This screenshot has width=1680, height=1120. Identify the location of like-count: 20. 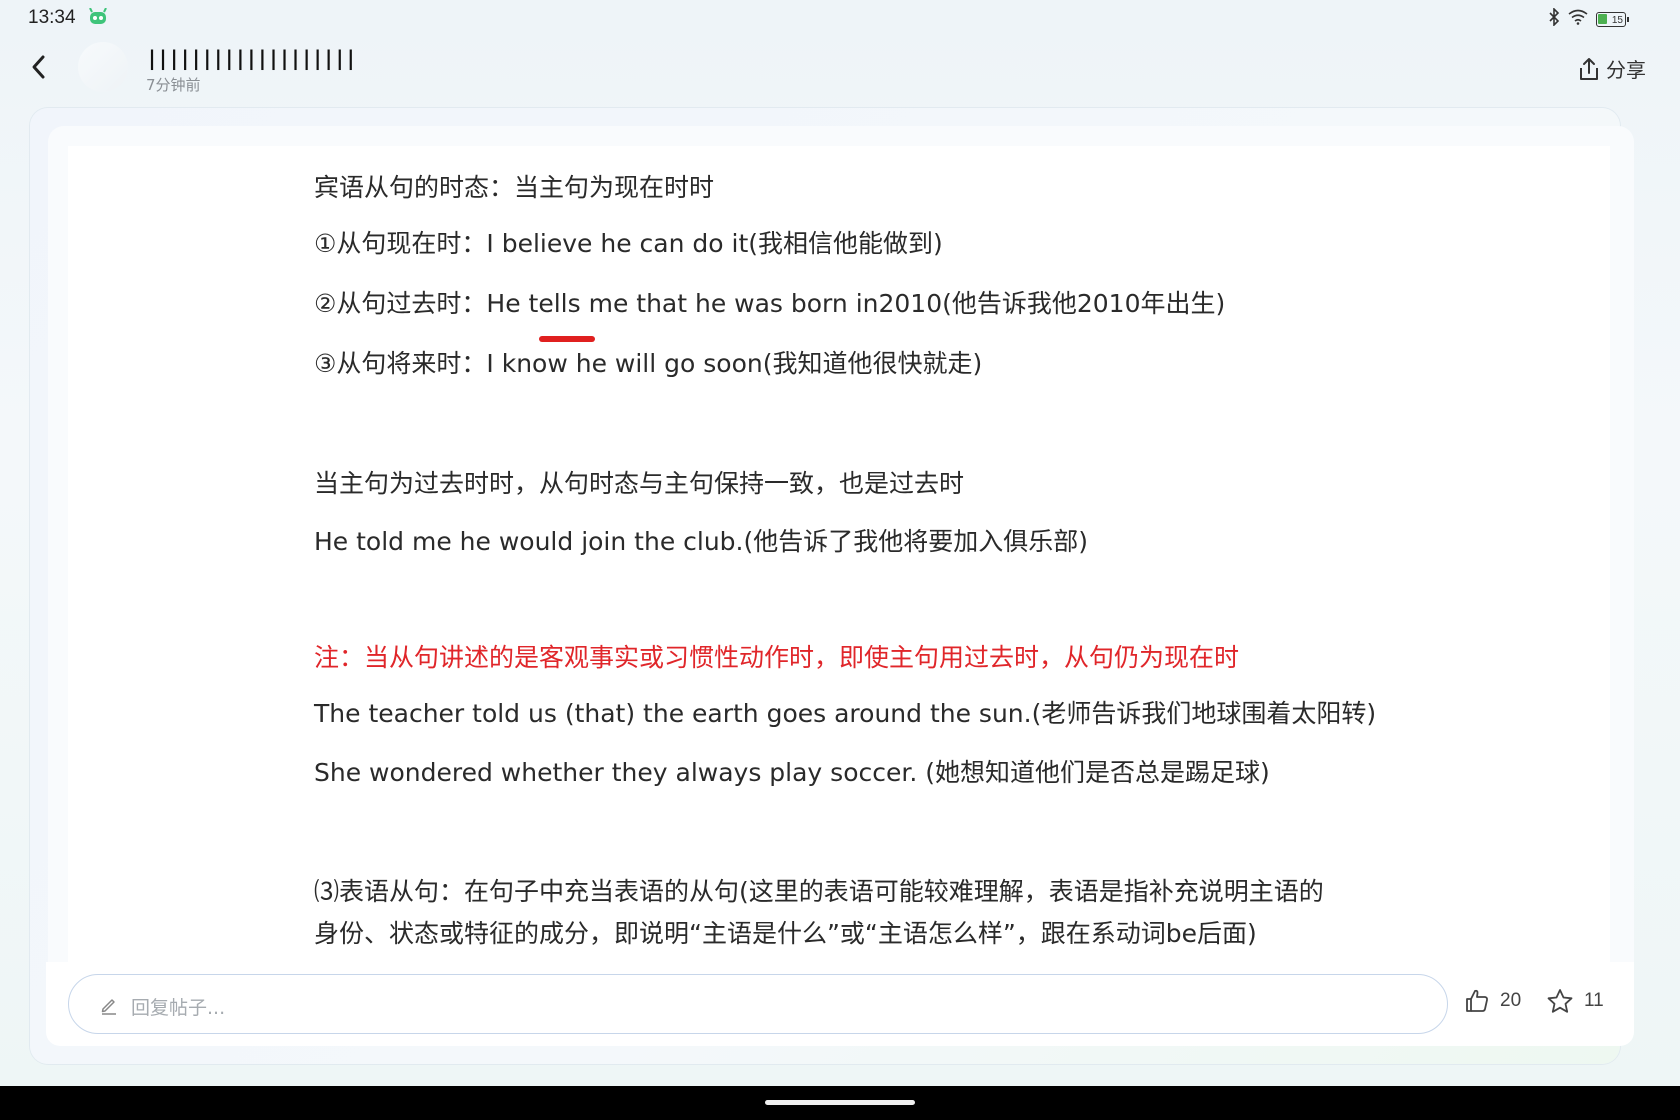
(1511, 1000).